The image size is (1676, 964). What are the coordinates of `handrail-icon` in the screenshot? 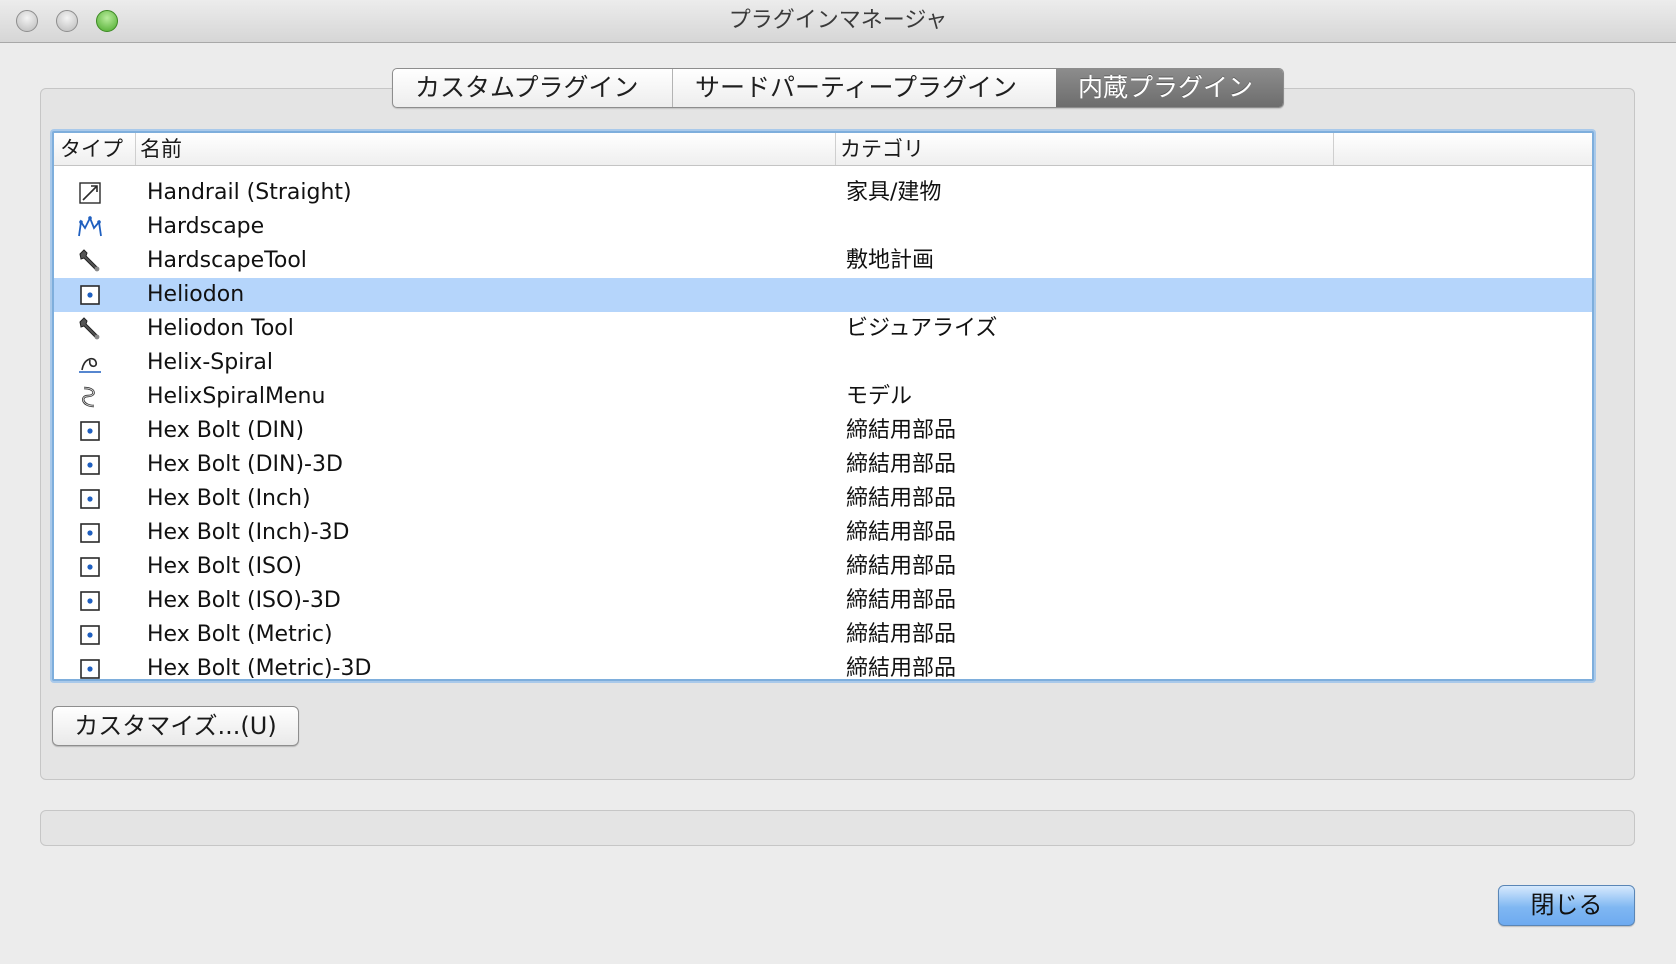 It's located at (90, 193).